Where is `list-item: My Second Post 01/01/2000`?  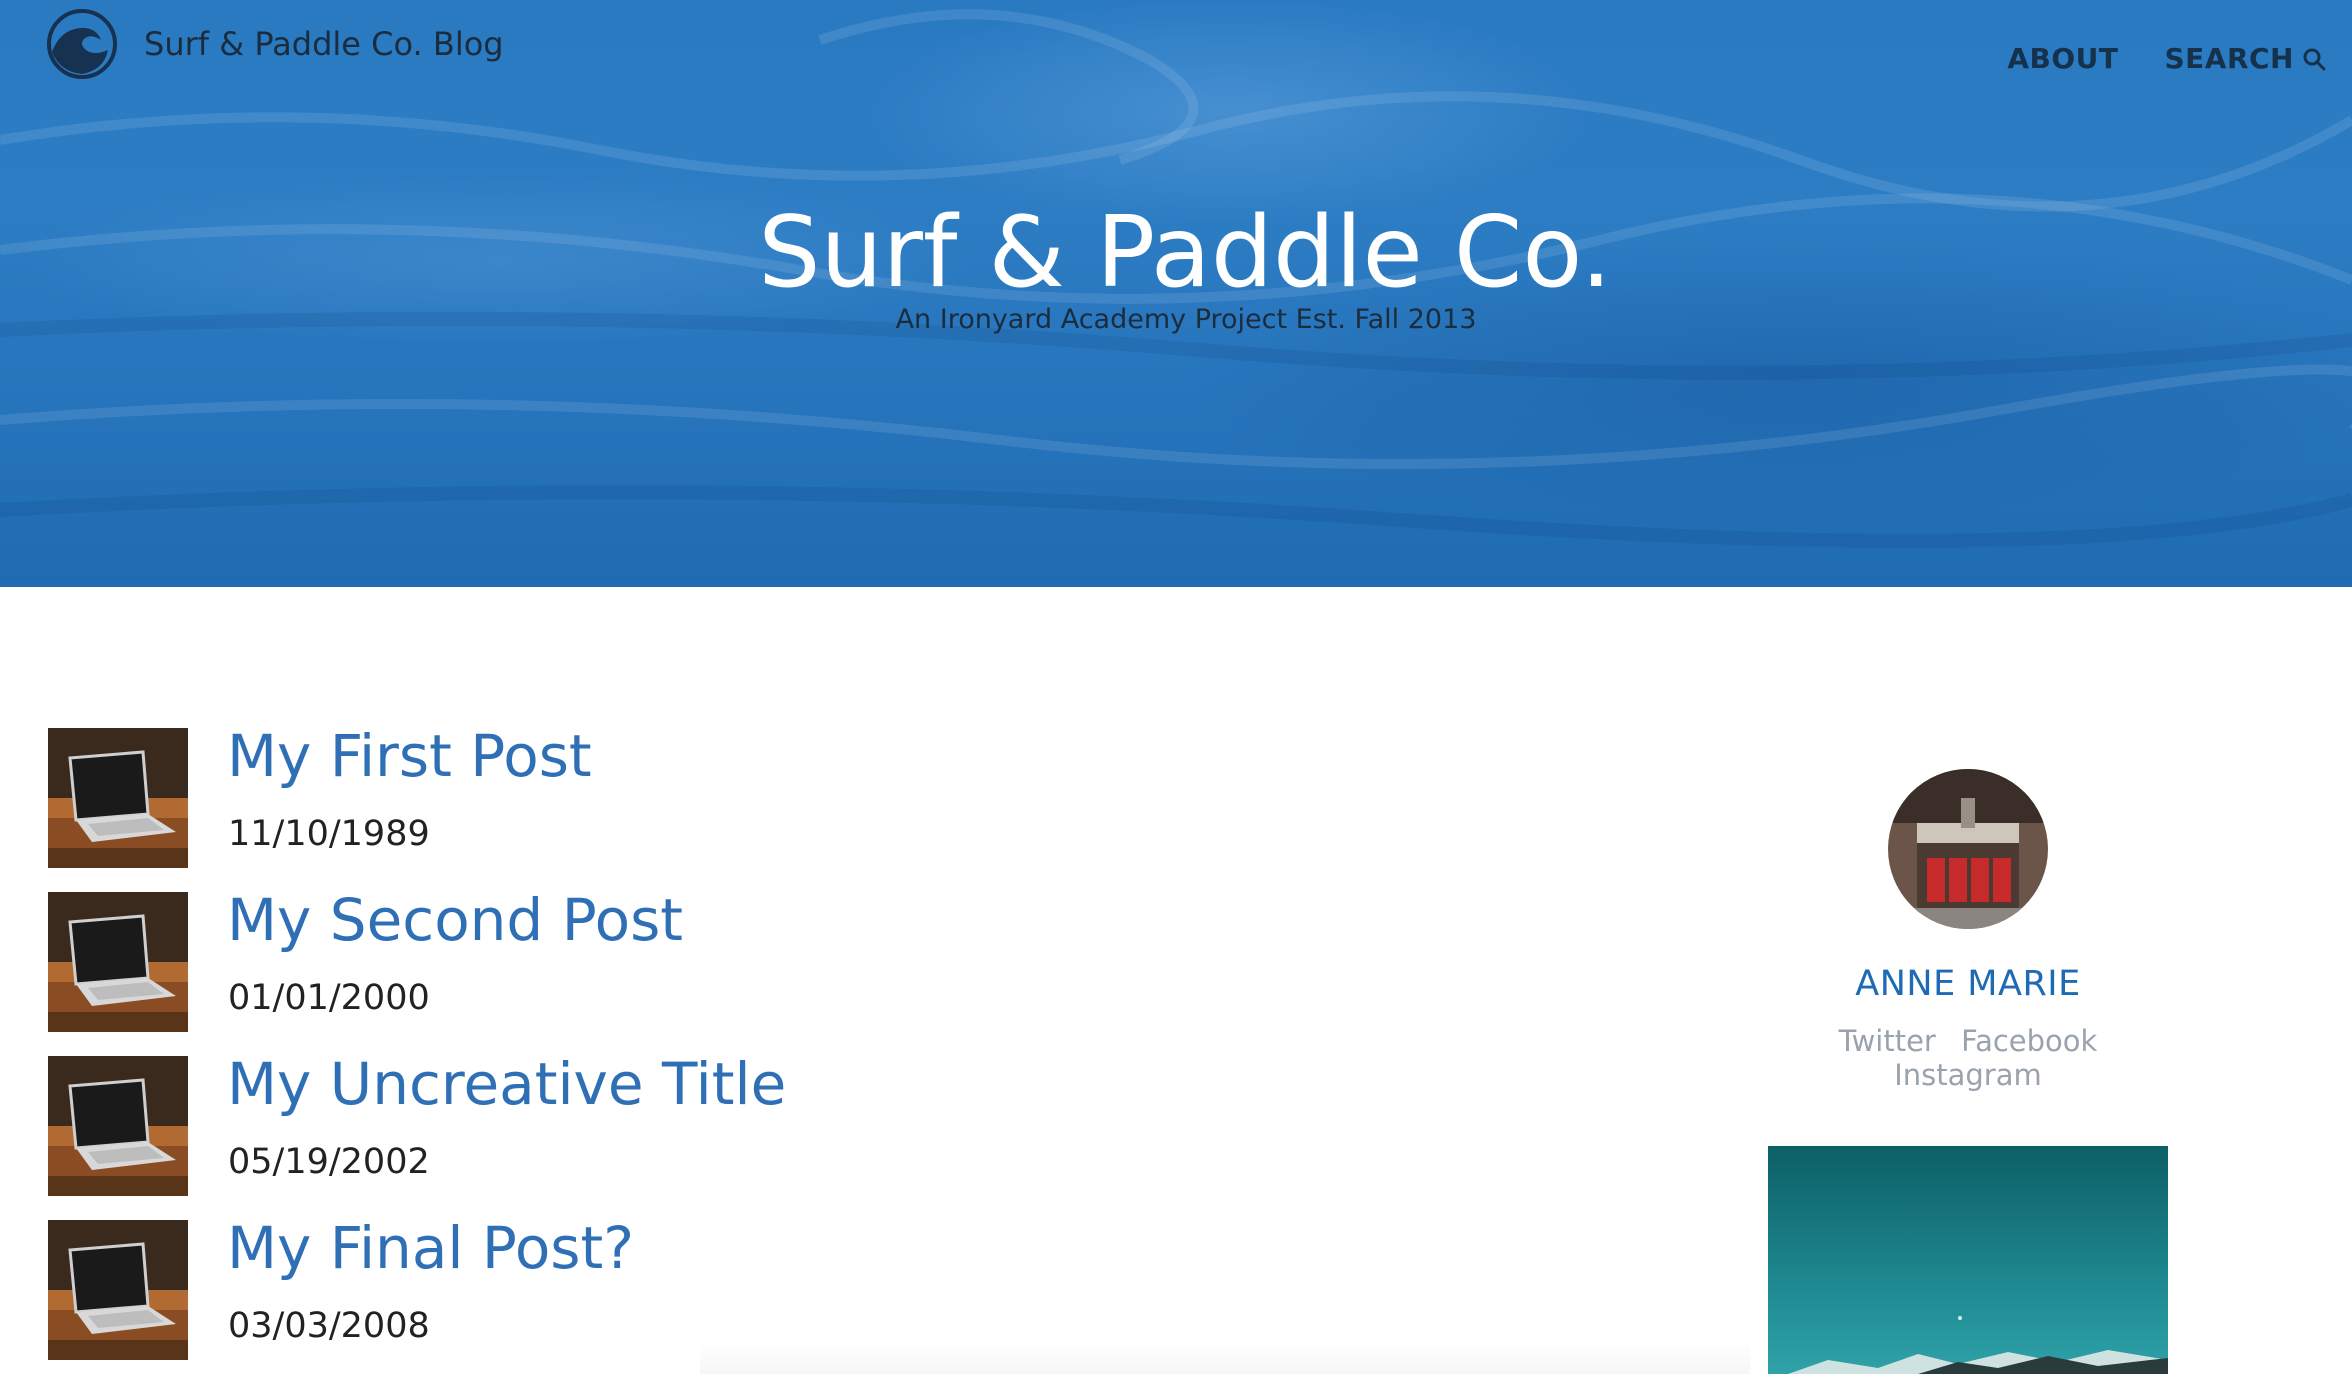
list-item: My Second Post 01/01/2000 is located at coordinates (548, 959).